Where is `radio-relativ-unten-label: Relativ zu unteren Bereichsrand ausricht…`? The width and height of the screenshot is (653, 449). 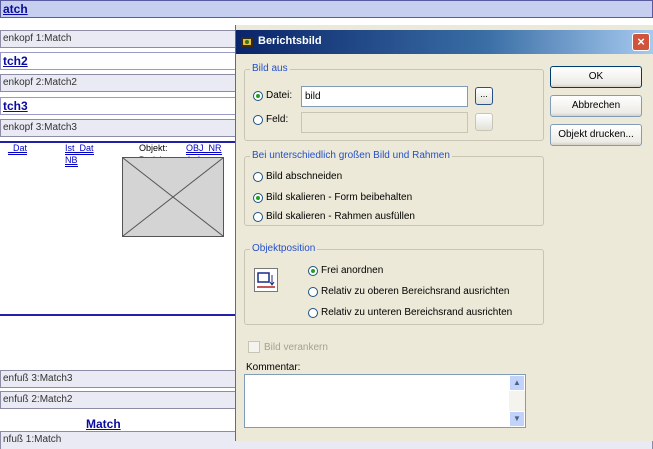
radio-relativ-unten-label: Relativ zu unteren Bereichsrand ausricht… is located at coordinates (417, 312).